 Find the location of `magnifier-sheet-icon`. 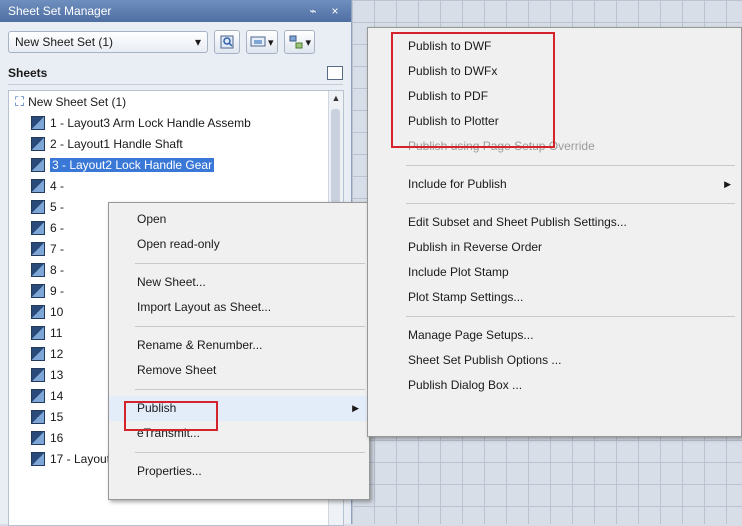

magnifier-sheet-icon is located at coordinates (227, 42).